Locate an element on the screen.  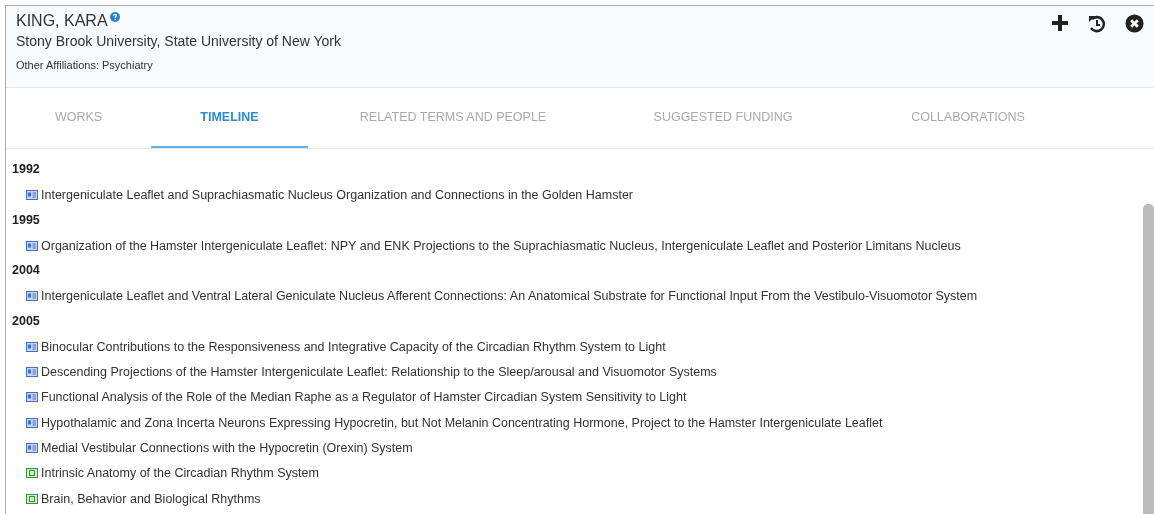
work-title: Organization of the Hamster Intergeniculate Leaflet: NPY and ENK Projections to the Suprachiasmatic Nucleus, Intergeniculate Leaflet and Posterior Limitans Nucleus is located at coordinates (501, 245).